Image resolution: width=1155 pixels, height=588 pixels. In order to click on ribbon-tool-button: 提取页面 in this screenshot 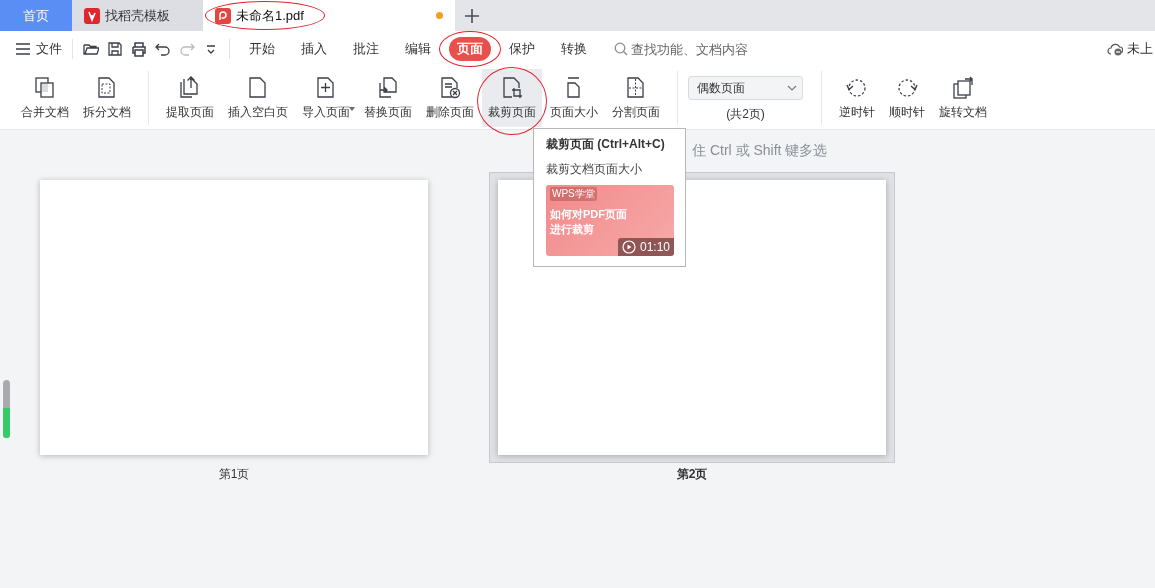, I will do `click(190, 98)`.